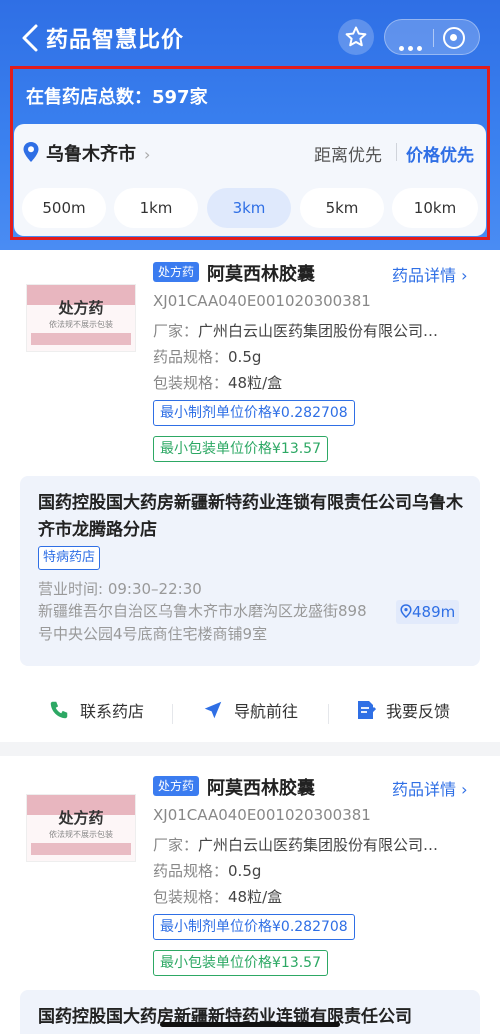 This screenshot has height=1034, width=500. Describe the element at coordinates (120, 589) in the screenshot. I see `store-hours: 营业时间: 09:30–22:30` at that location.